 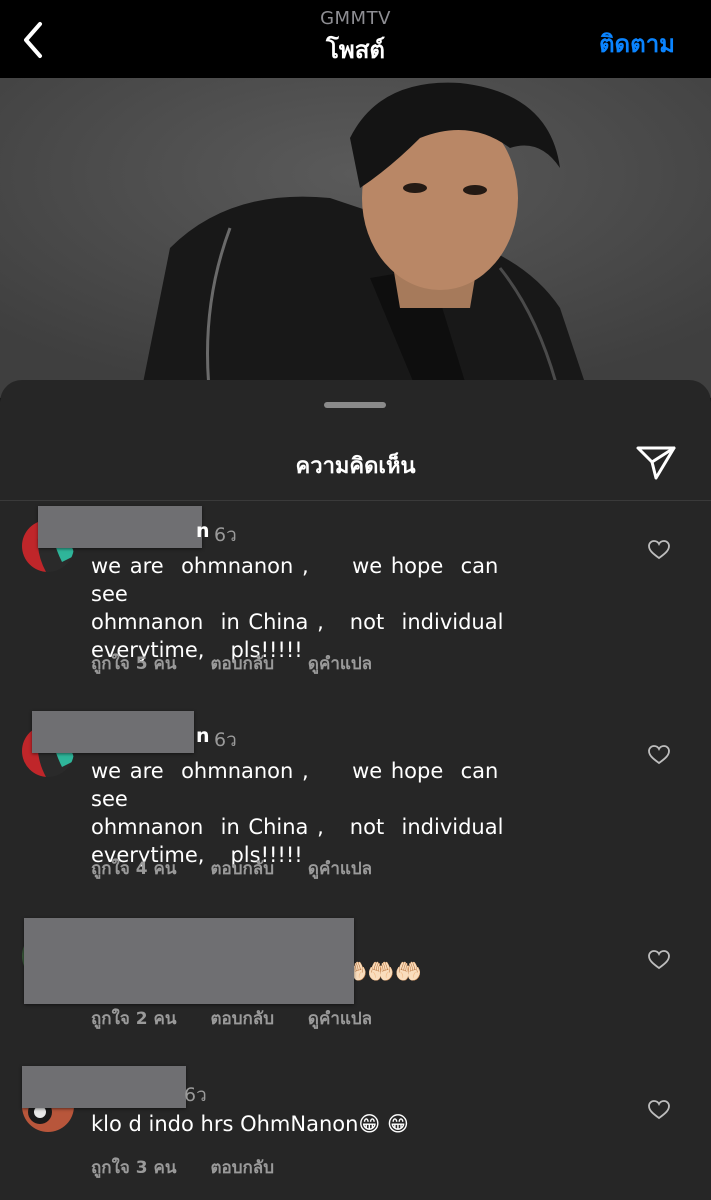 What do you see at coordinates (355, 39) in the screenshot?
I see `top-bar: GMMTV โพสต์ ติดตาม` at bounding box center [355, 39].